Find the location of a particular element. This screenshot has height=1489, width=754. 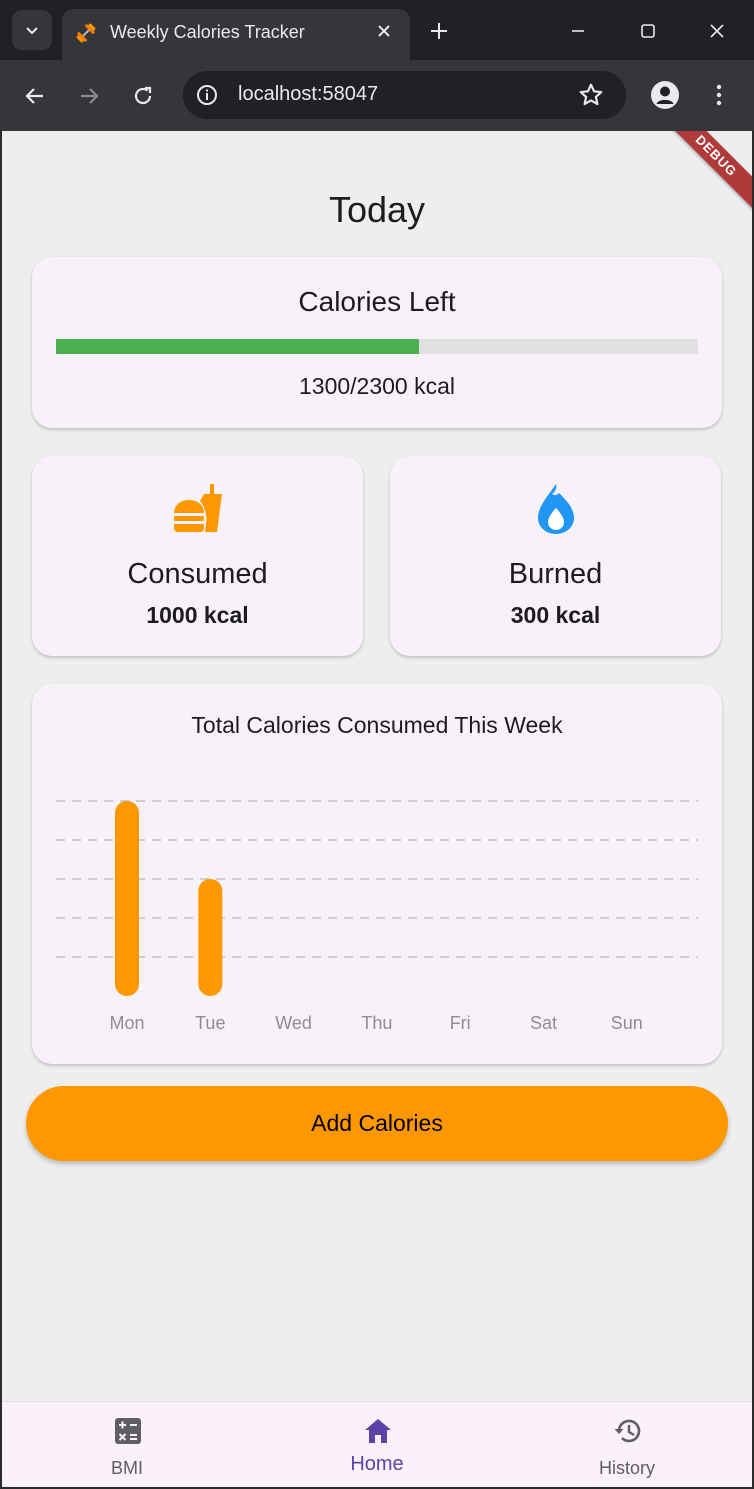

browser-menu-button is located at coordinates (719, 95).